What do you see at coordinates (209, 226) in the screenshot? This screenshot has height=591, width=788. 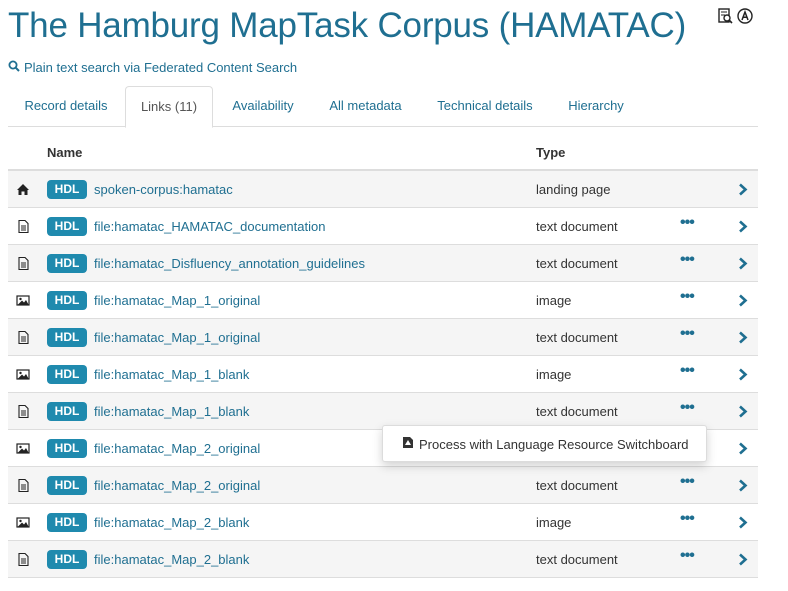 I see `resource-name-link: file:hamatac_HAMATAC_documentation` at bounding box center [209, 226].